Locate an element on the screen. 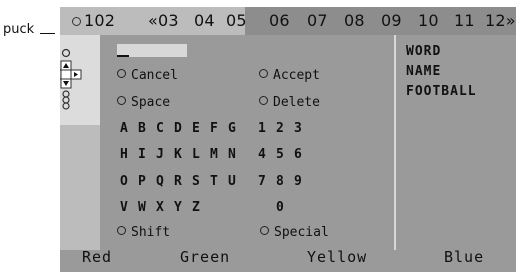 The height and width of the screenshot is (272, 516). accept-button: Accept is located at coordinates (289, 75).